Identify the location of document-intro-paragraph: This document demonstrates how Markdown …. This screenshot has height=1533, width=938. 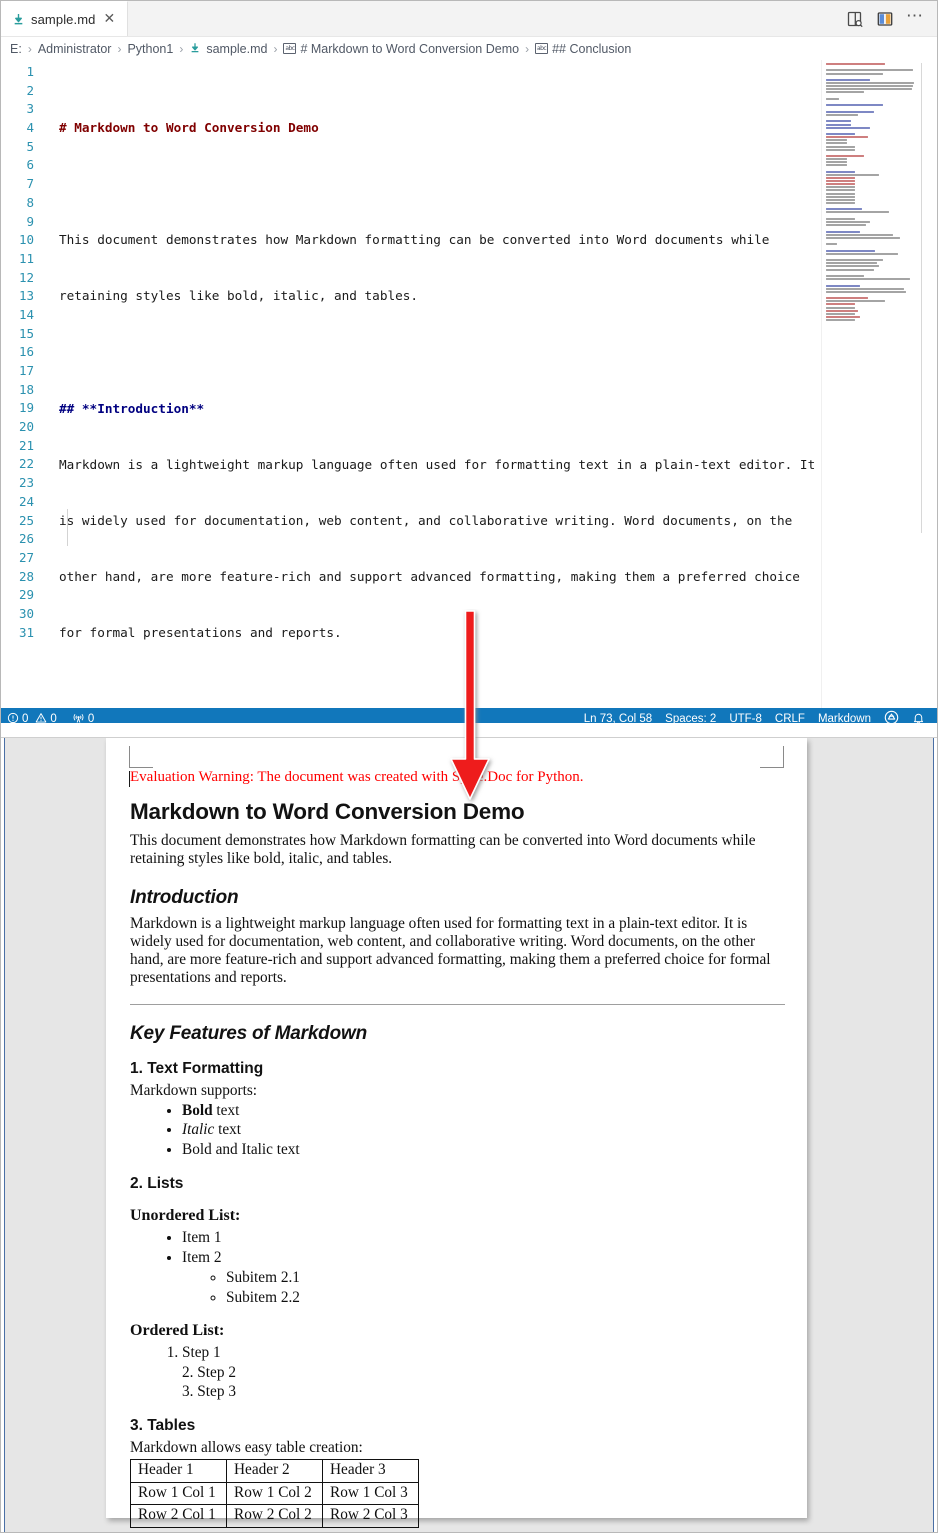
(443, 850).